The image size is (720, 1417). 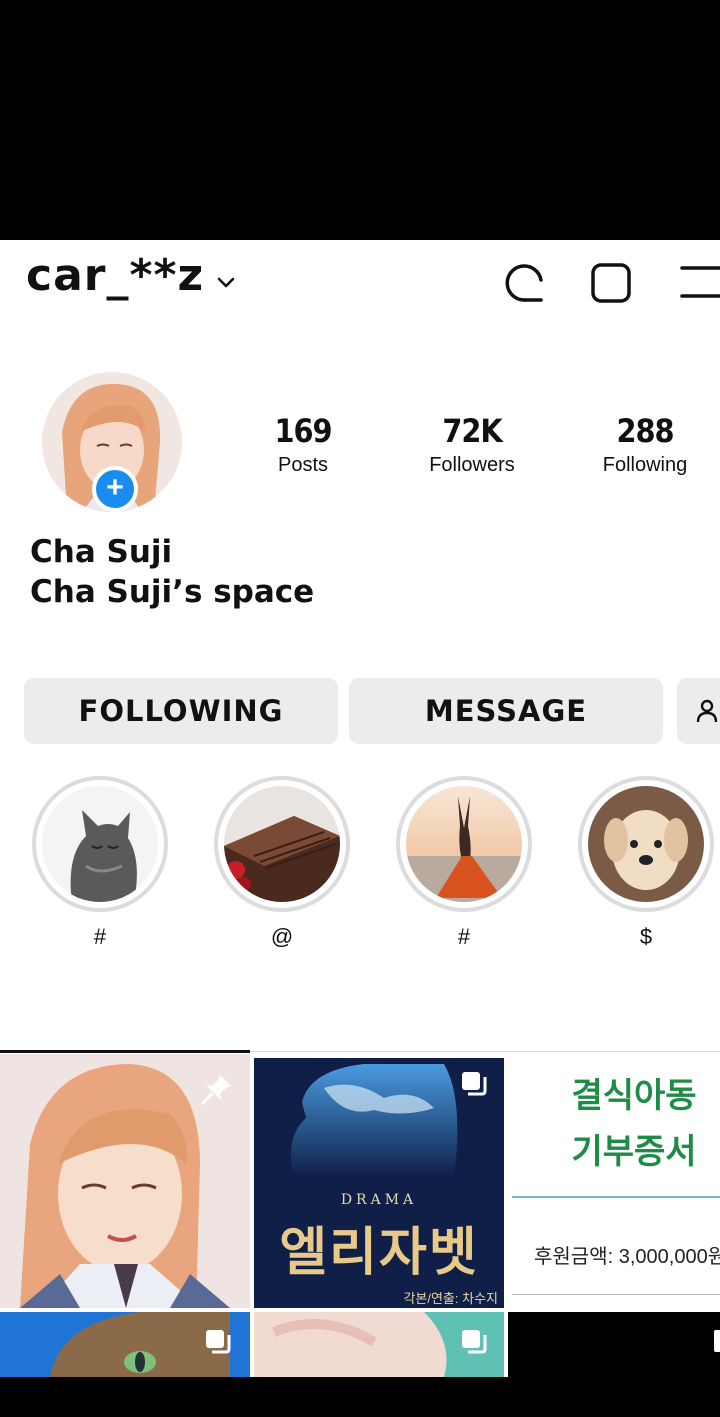 What do you see at coordinates (707, 711) in the screenshot?
I see `add-person-icon` at bounding box center [707, 711].